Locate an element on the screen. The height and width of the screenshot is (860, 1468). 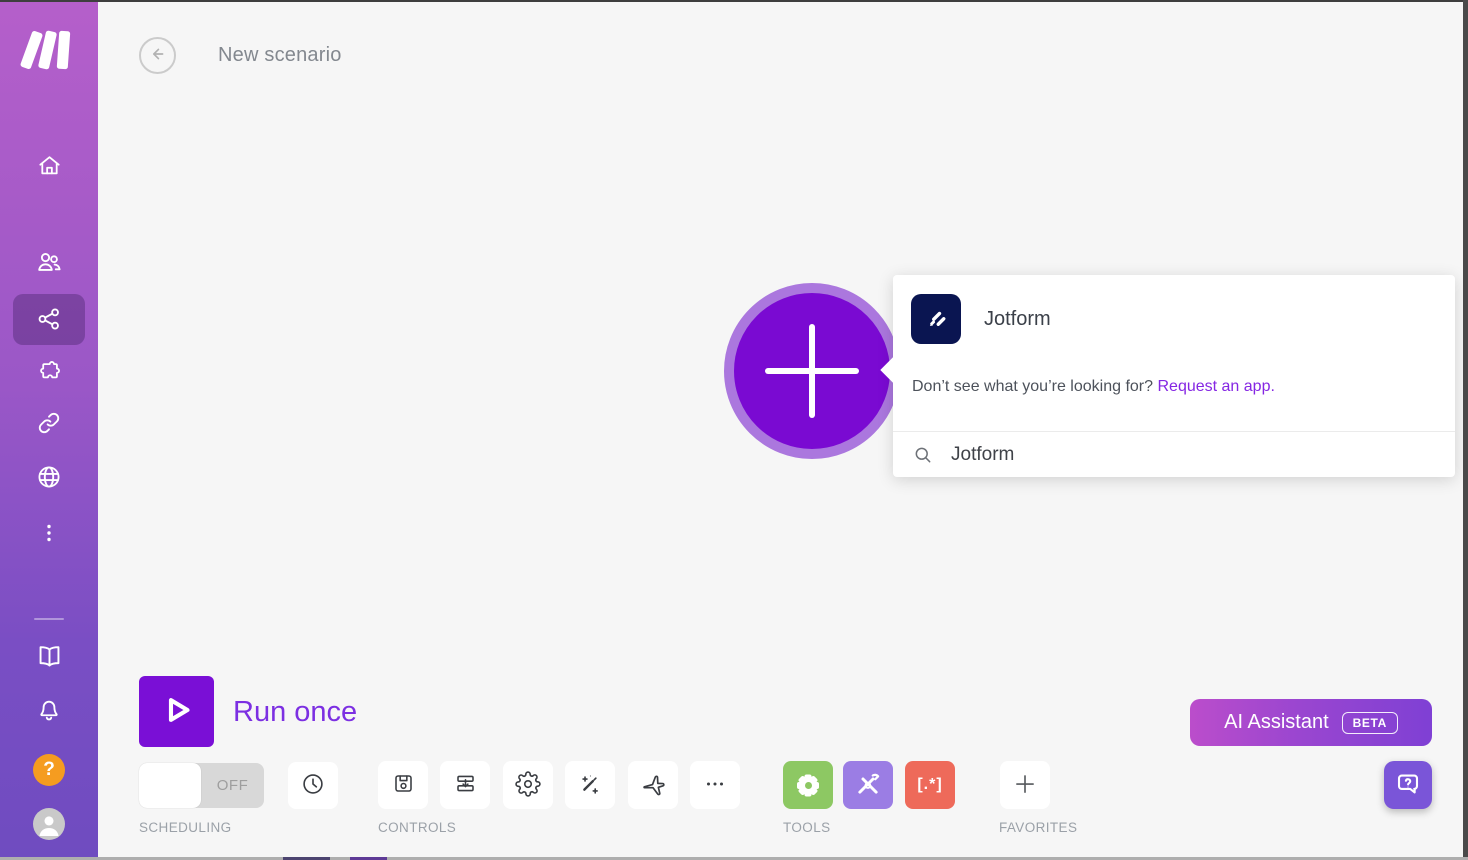
sidebar-divider is located at coordinates (49, 619).